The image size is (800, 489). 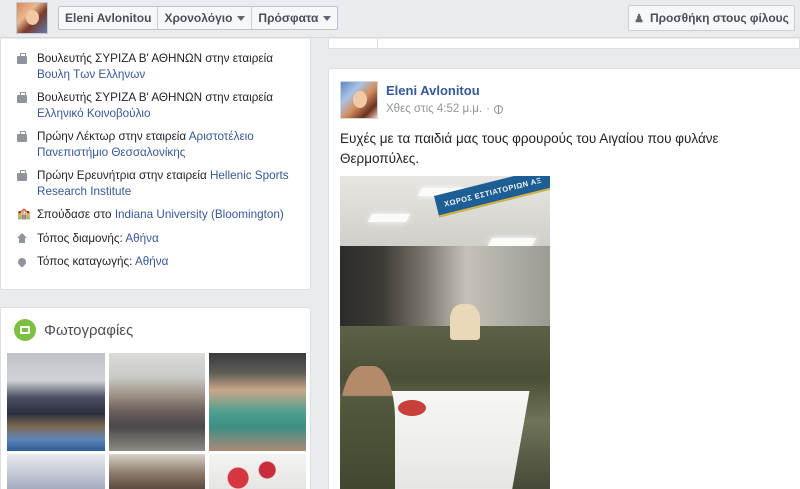 I want to click on intro-item: Τόπος καταγωγής: Αθήνα, so click(x=155, y=262).